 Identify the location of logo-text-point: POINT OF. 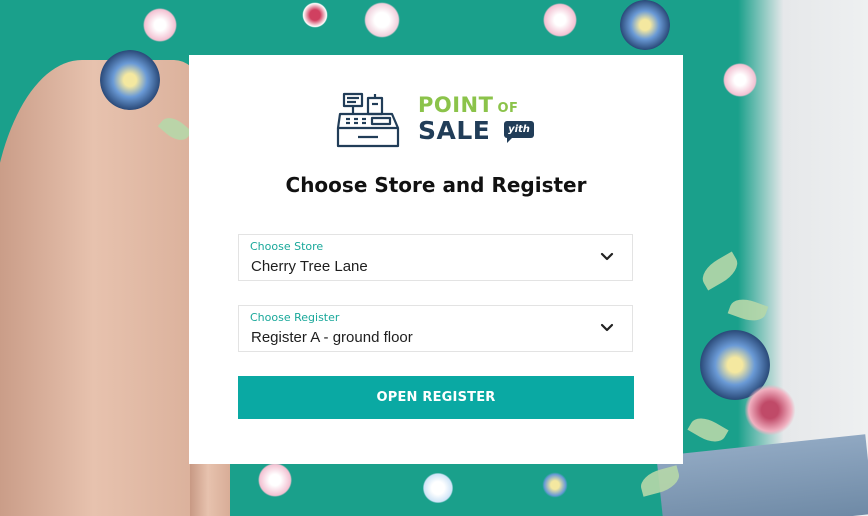
(468, 105).